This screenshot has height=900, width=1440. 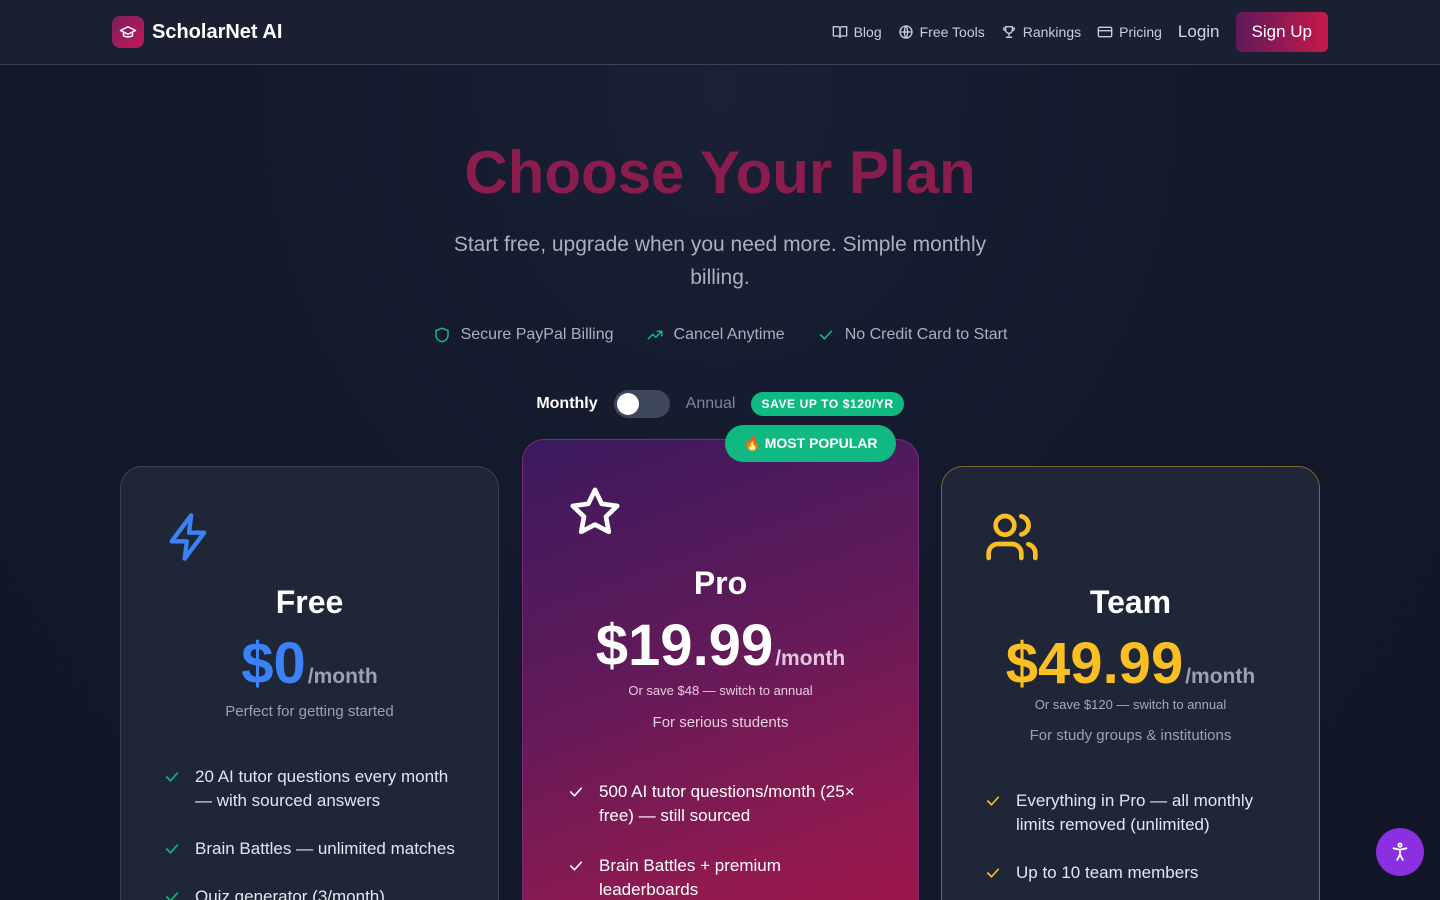 What do you see at coordinates (641, 404) in the screenshot?
I see `billing-toggle-switch` at bounding box center [641, 404].